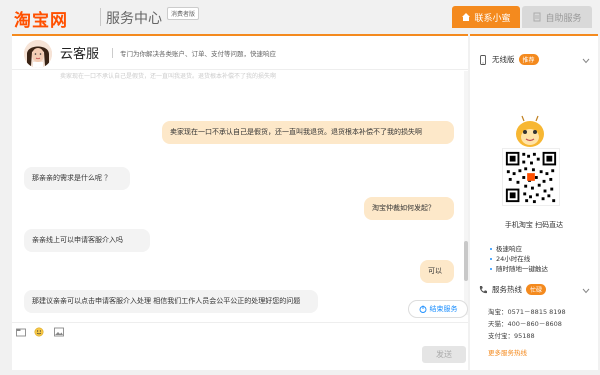 The height and width of the screenshot is (375, 600). I want to click on tab-contact-label: 联系小蜜, so click(492, 18).